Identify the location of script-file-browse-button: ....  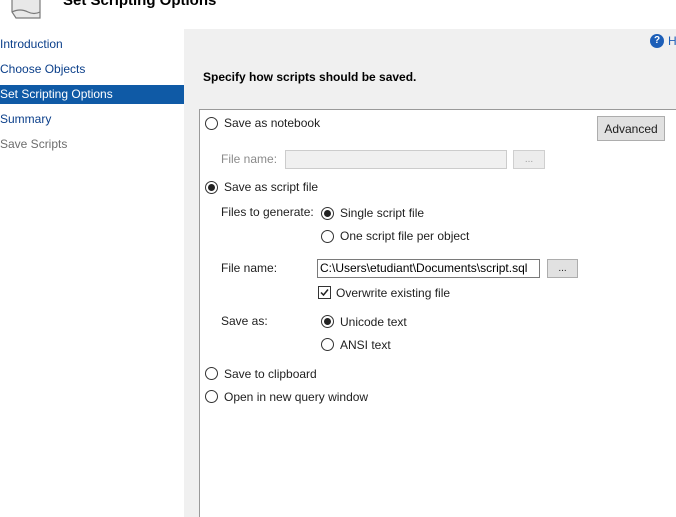
(562, 268).